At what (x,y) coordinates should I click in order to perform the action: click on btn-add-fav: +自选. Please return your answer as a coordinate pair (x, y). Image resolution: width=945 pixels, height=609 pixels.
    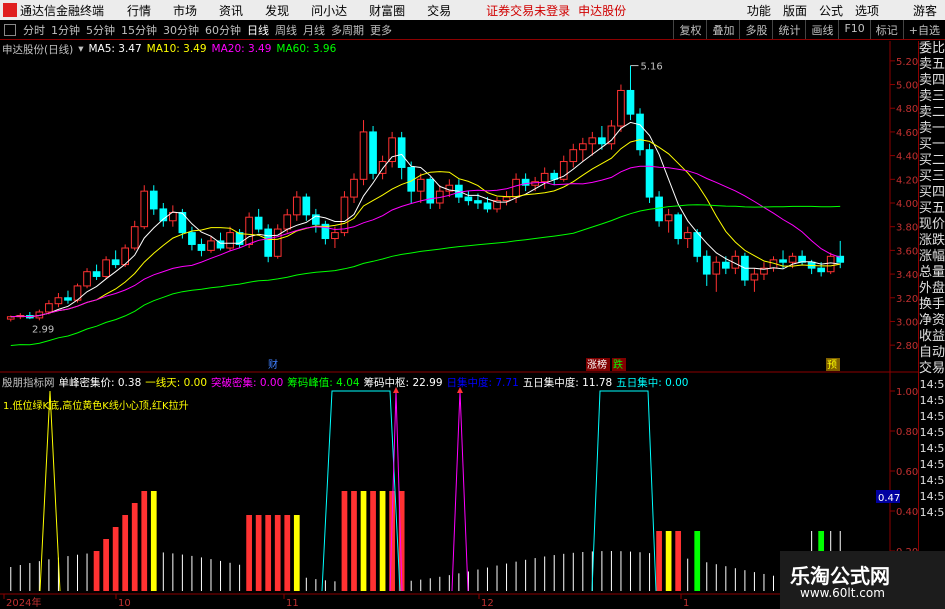
    Looking at the image, I should click on (923, 29).